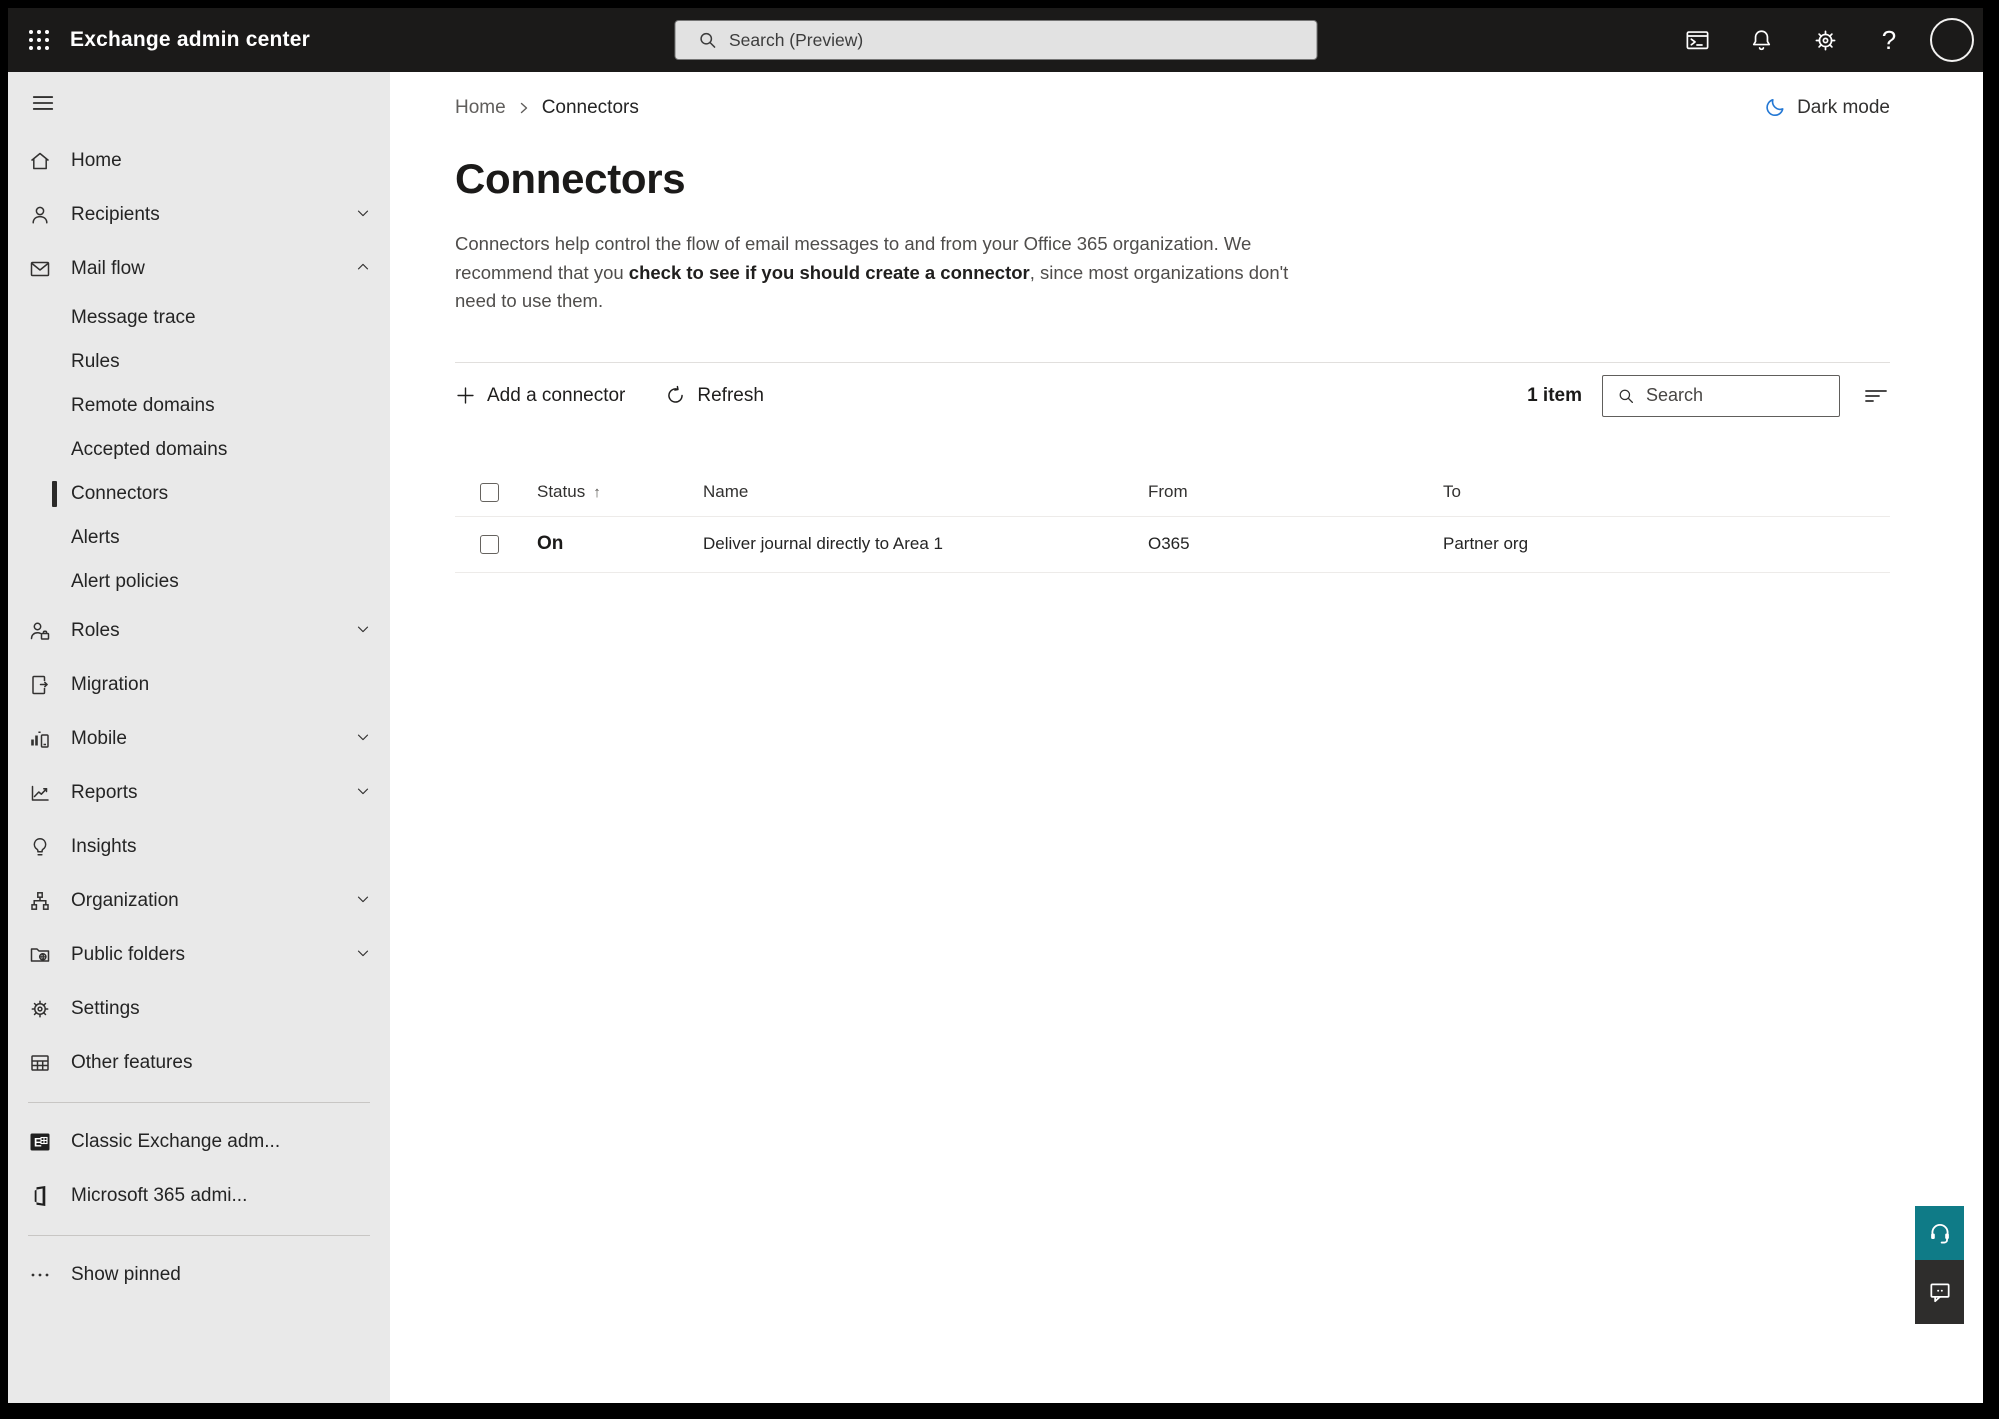  What do you see at coordinates (190, 39) in the screenshot?
I see `app-title: Exchange admin center` at bounding box center [190, 39].